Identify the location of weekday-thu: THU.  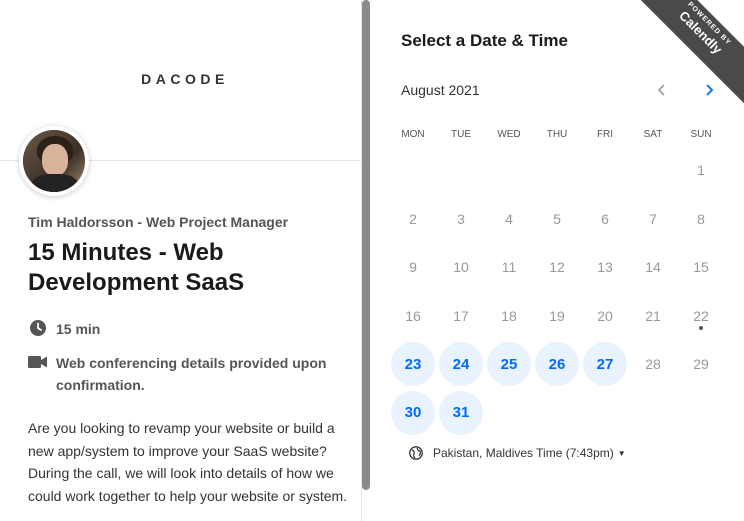
(557, 134).